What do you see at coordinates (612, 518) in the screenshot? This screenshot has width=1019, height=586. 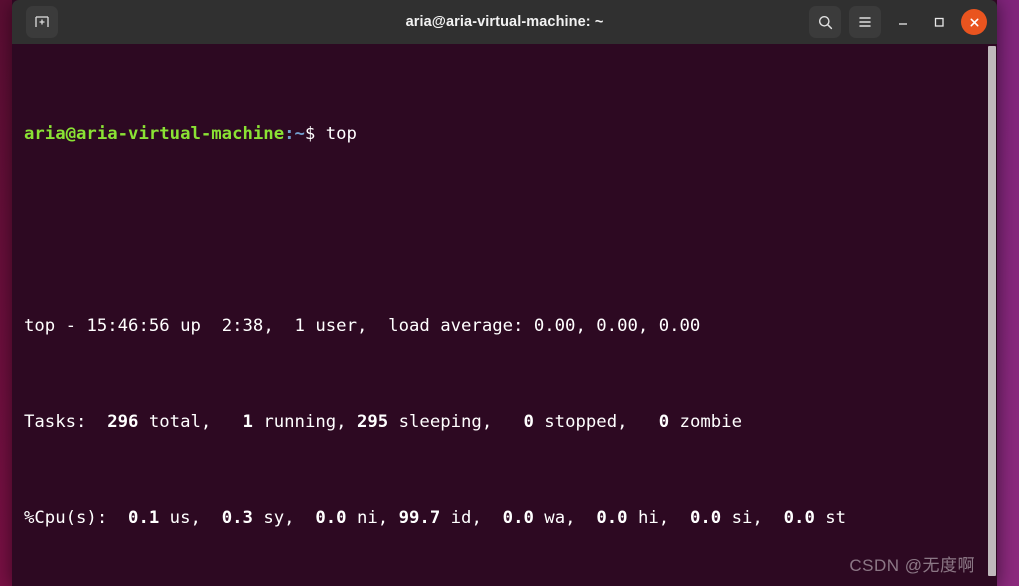 I see `cpu-hi-value: 0.0` at bounding box center [612, 518].